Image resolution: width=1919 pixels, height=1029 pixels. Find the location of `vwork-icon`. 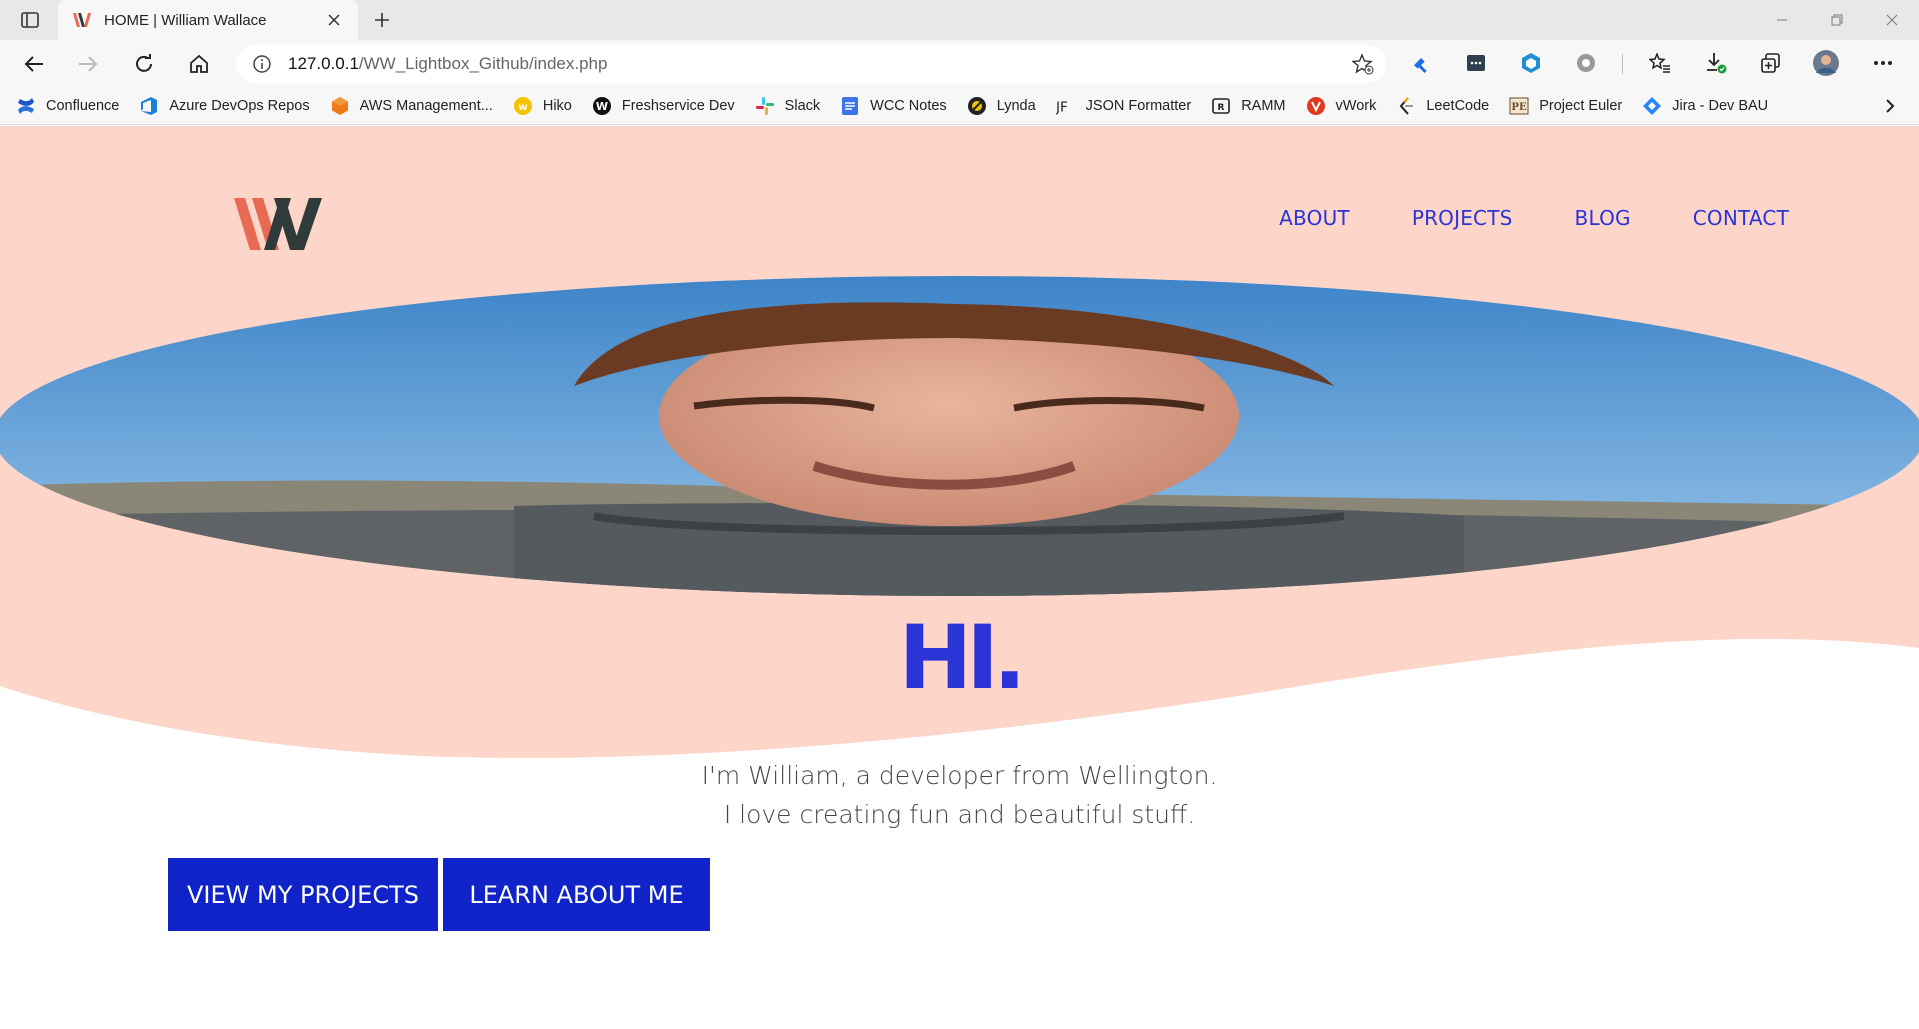

vwork-icon is located at coordinates (1316, 106).